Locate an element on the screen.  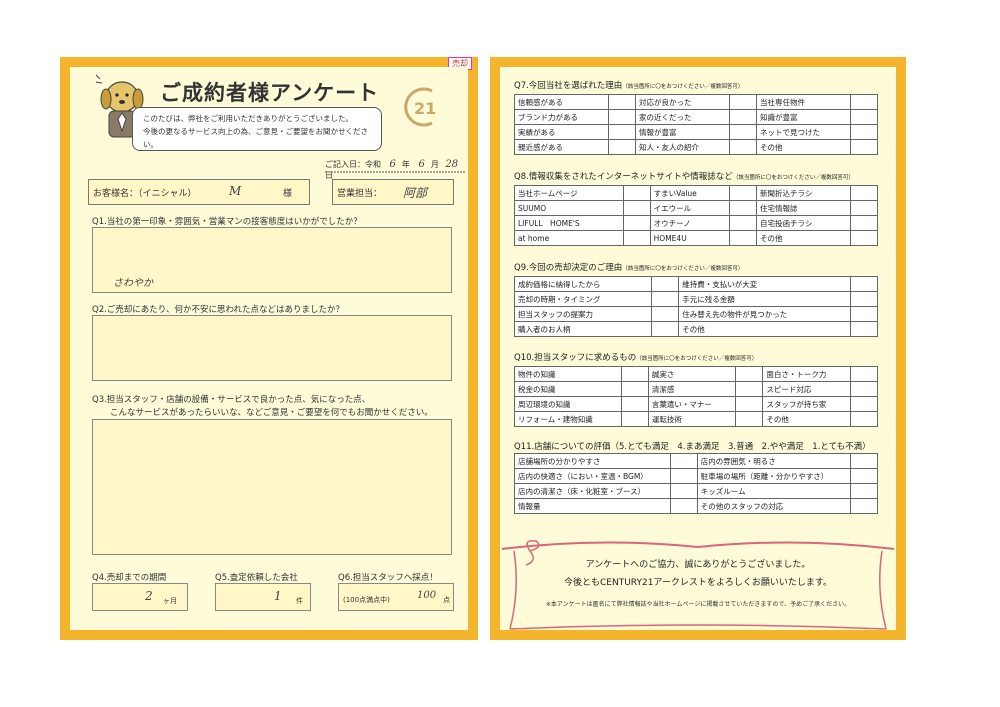
staff-box: 営業担当： 阿部 is located at coordinates (393, 192).